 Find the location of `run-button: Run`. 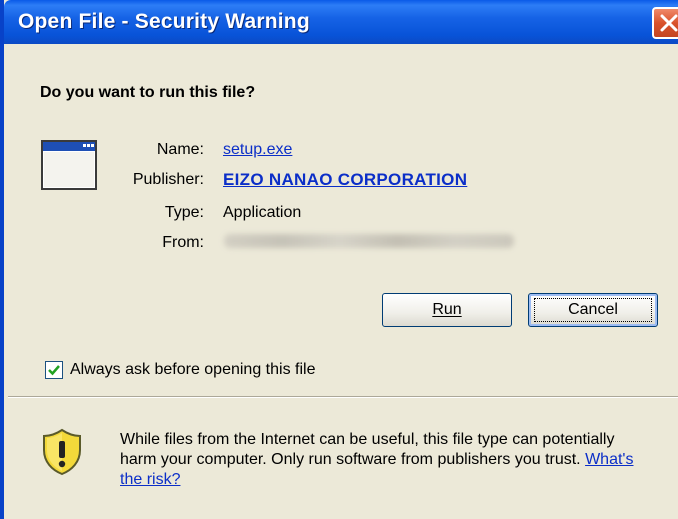

run-button: Run is located at coordinates (447, 310).